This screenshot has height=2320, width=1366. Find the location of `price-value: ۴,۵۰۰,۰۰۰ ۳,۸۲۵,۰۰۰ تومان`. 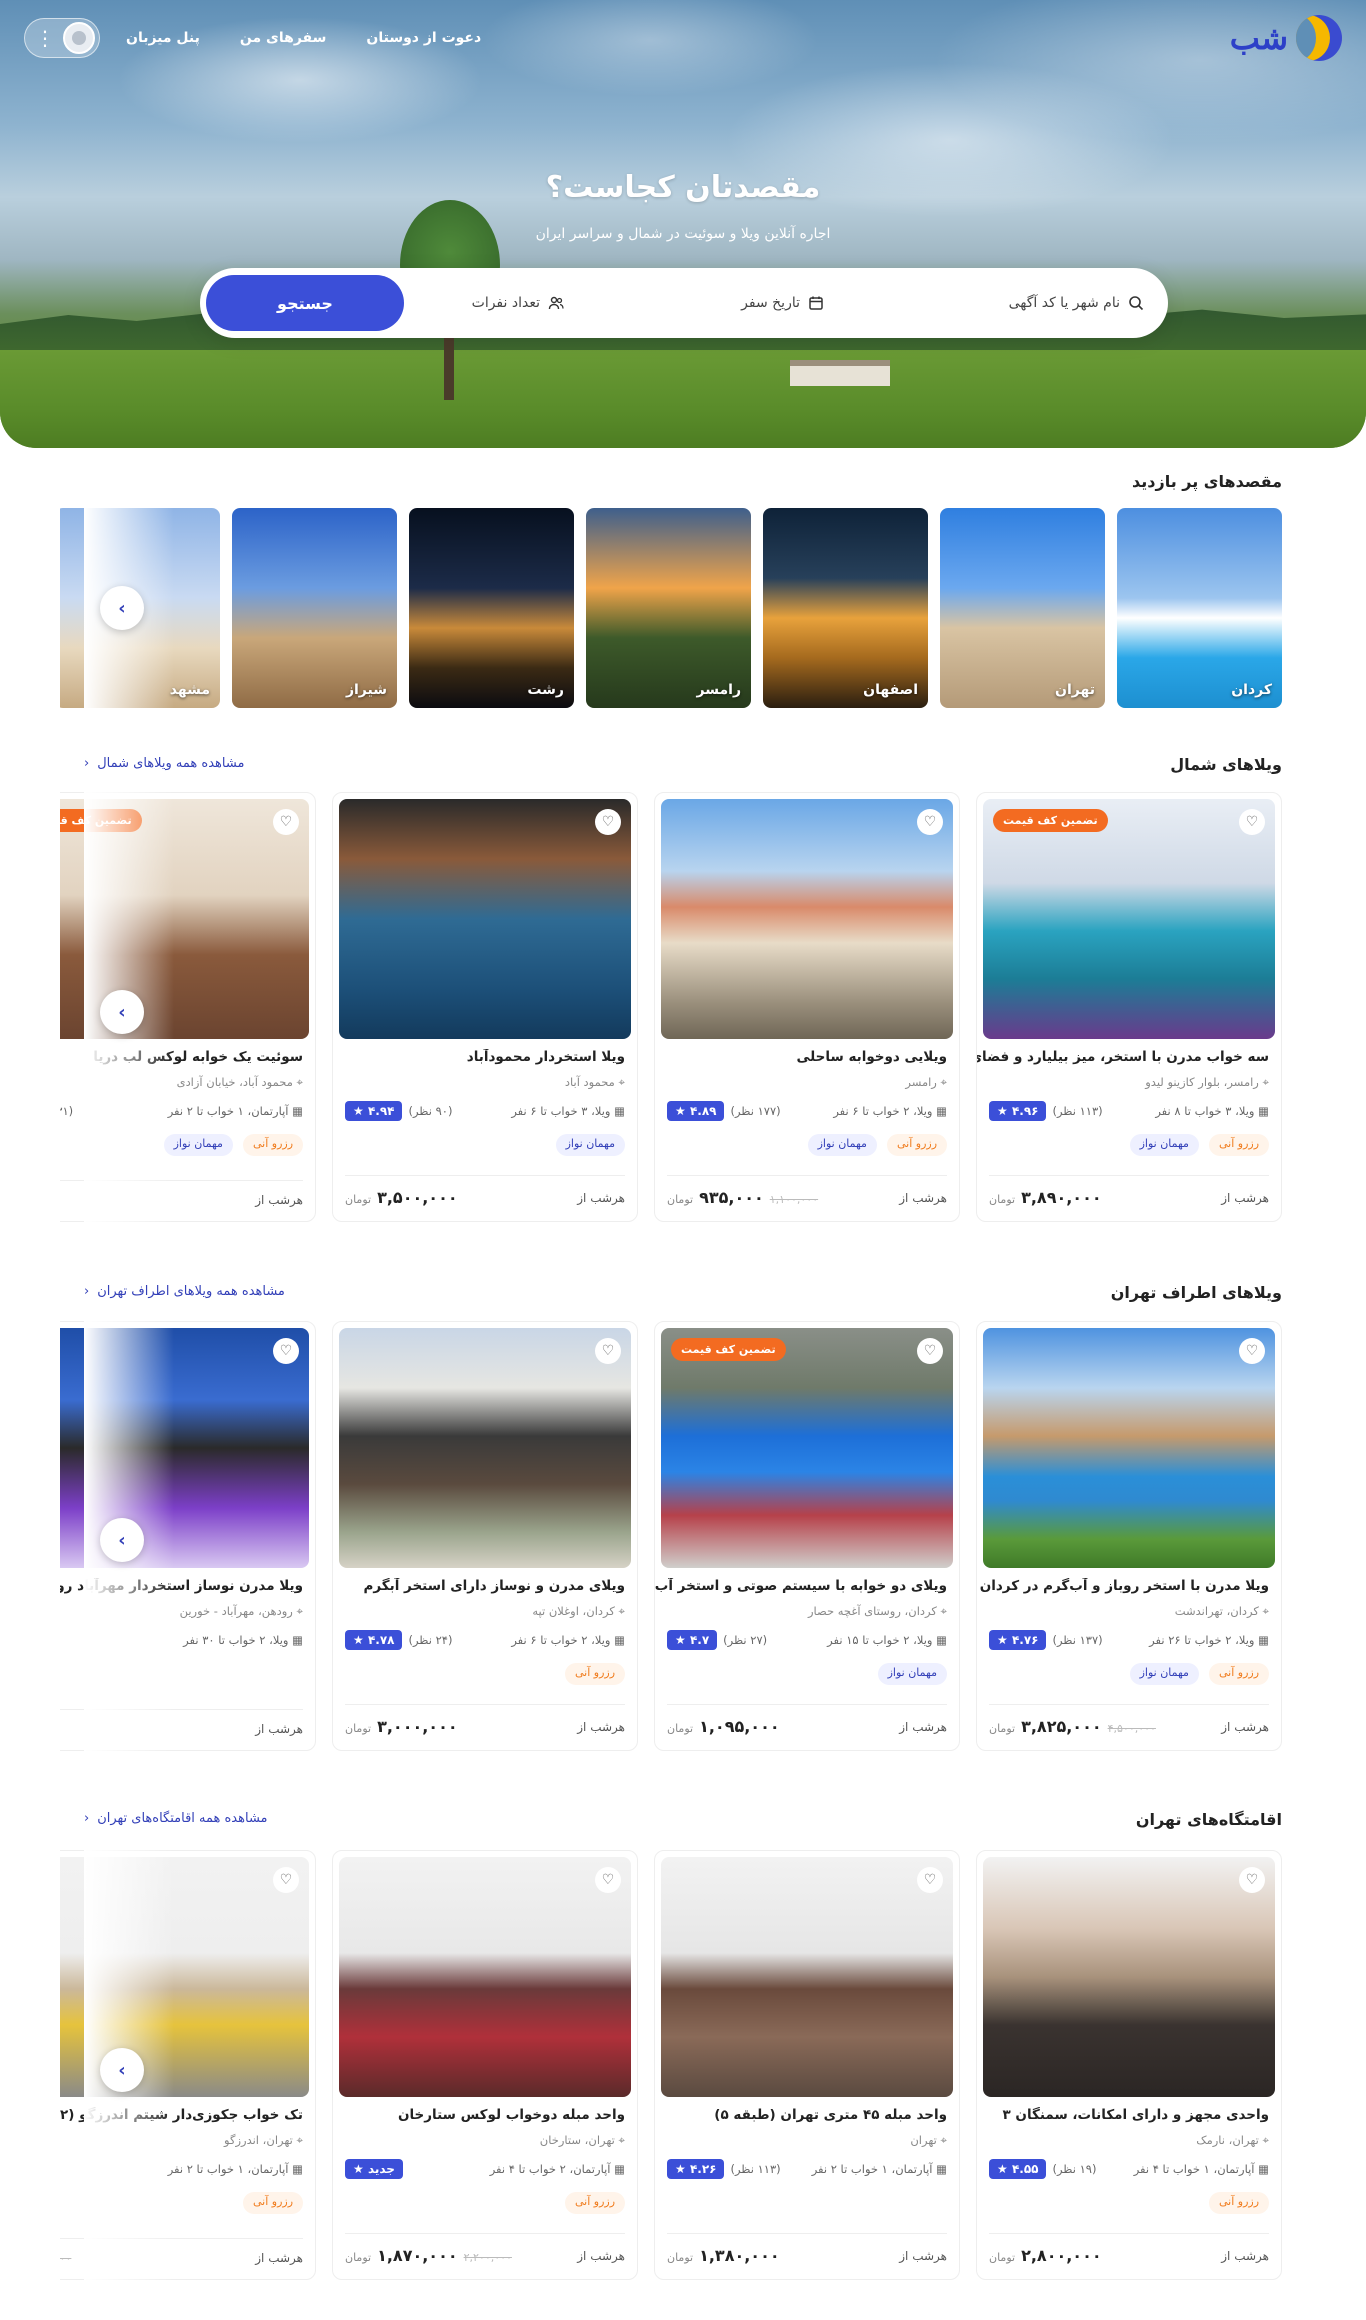

price-value: ۴,۵۰۰,۰۰۰ ۳,۸۲۵,۰۰۰ تومان is located at coordinates (1072, 1726).